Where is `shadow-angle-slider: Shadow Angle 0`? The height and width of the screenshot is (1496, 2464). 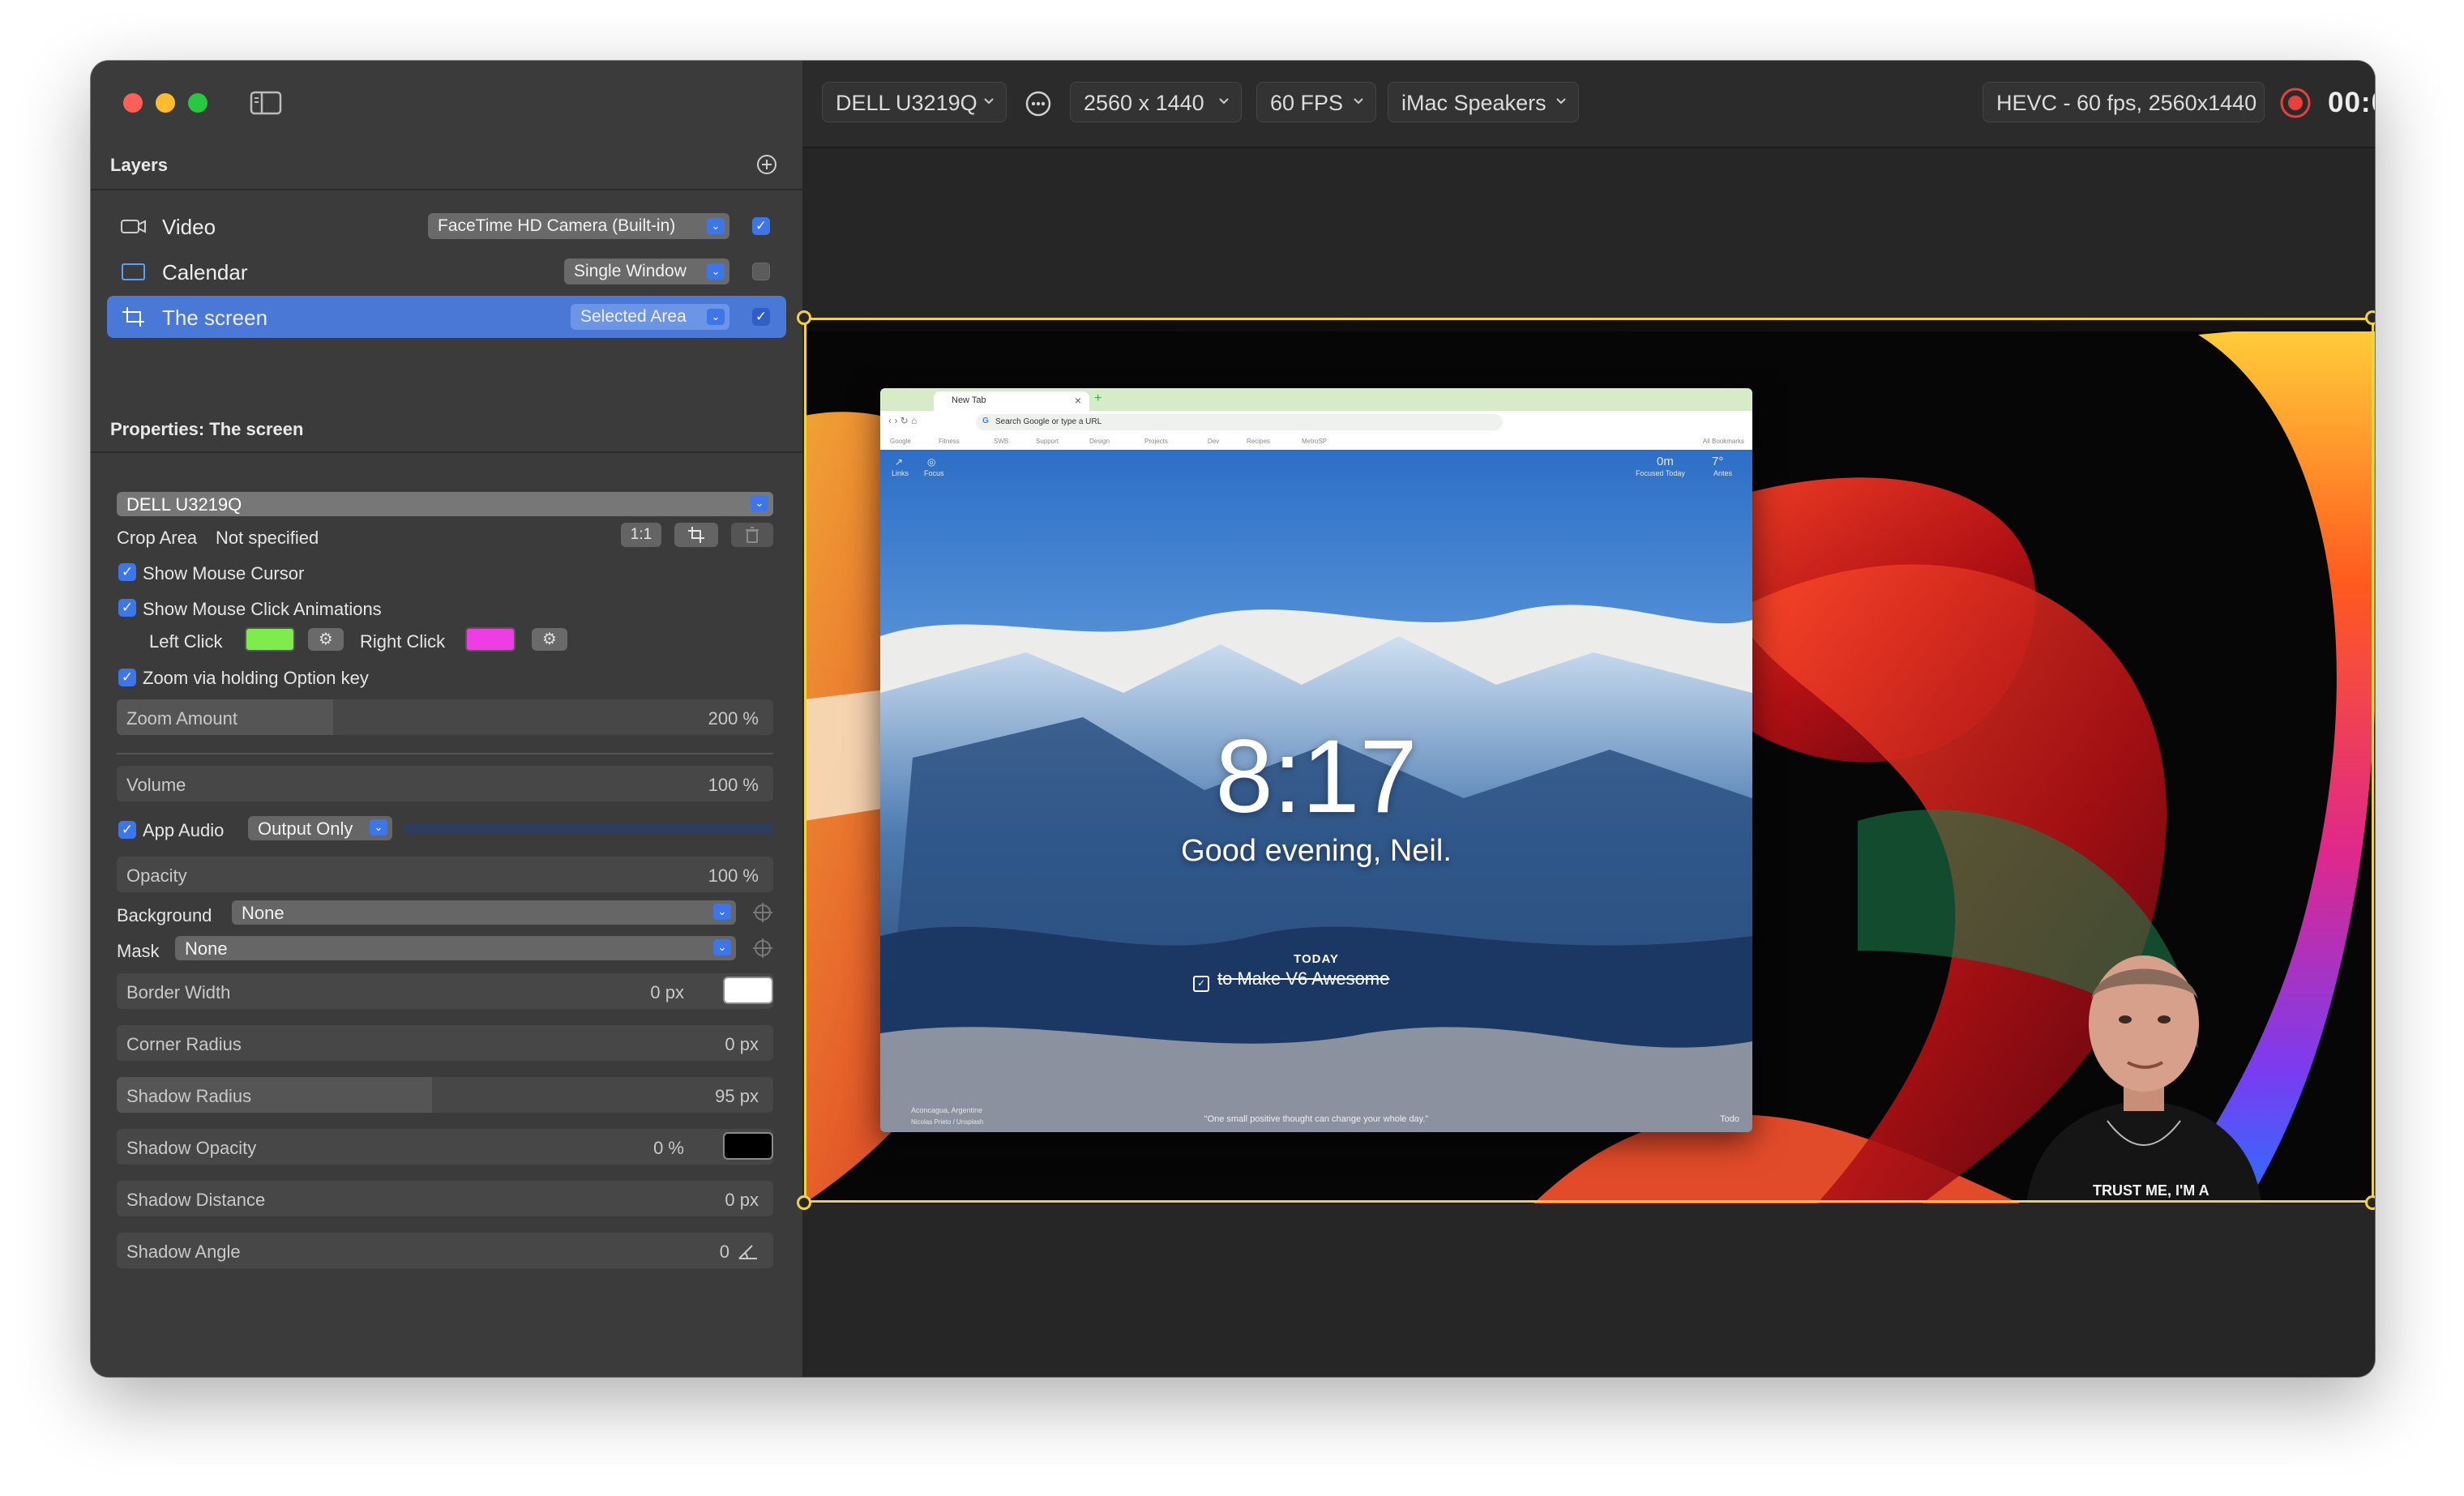 shadow-angle-slider: Shadow Angle 0 is located at coordinates (445, 1250).